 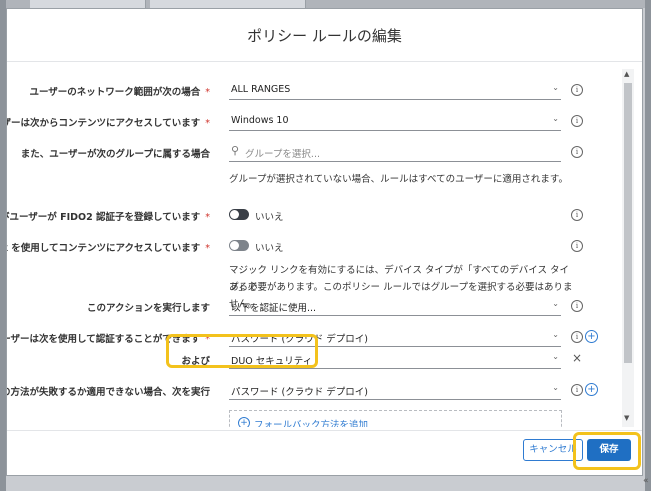 What do you see at coordinates (395, 306) in the screenshot?
I see `action-select: 以下を認証に使用... ⌄` at bounding box center [395, 306].